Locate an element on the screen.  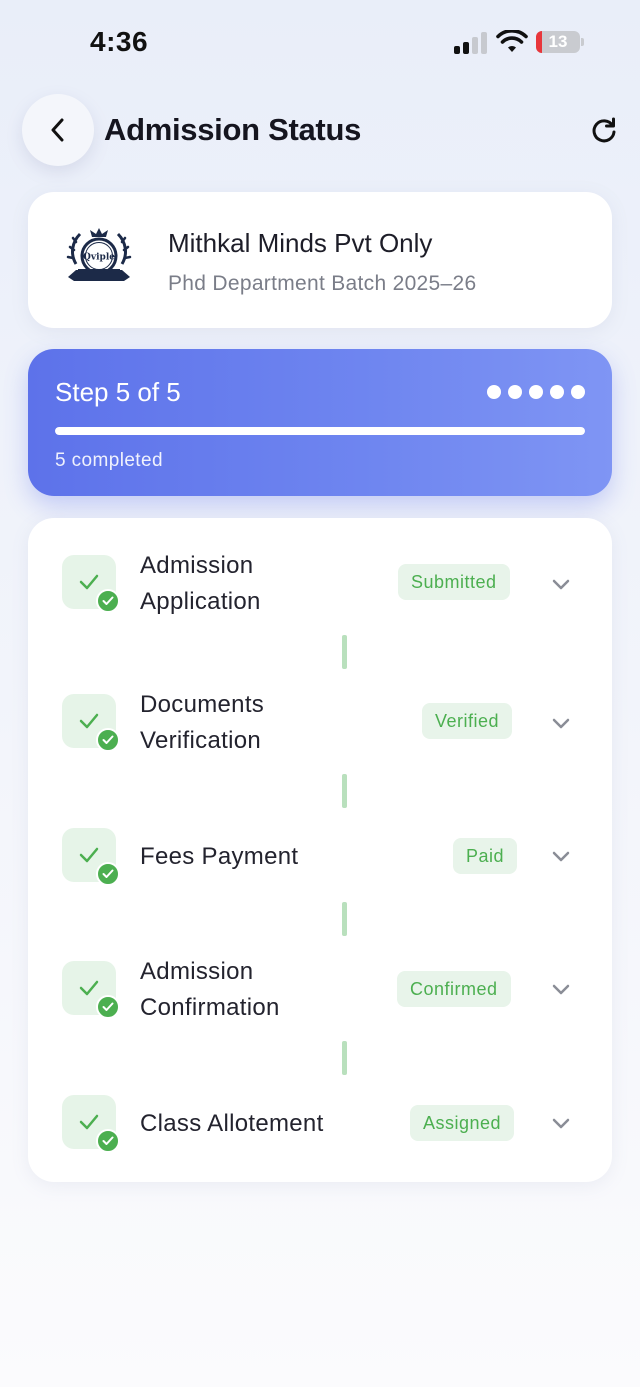
battery-icon: 13 is located at coordinates (558, 42).